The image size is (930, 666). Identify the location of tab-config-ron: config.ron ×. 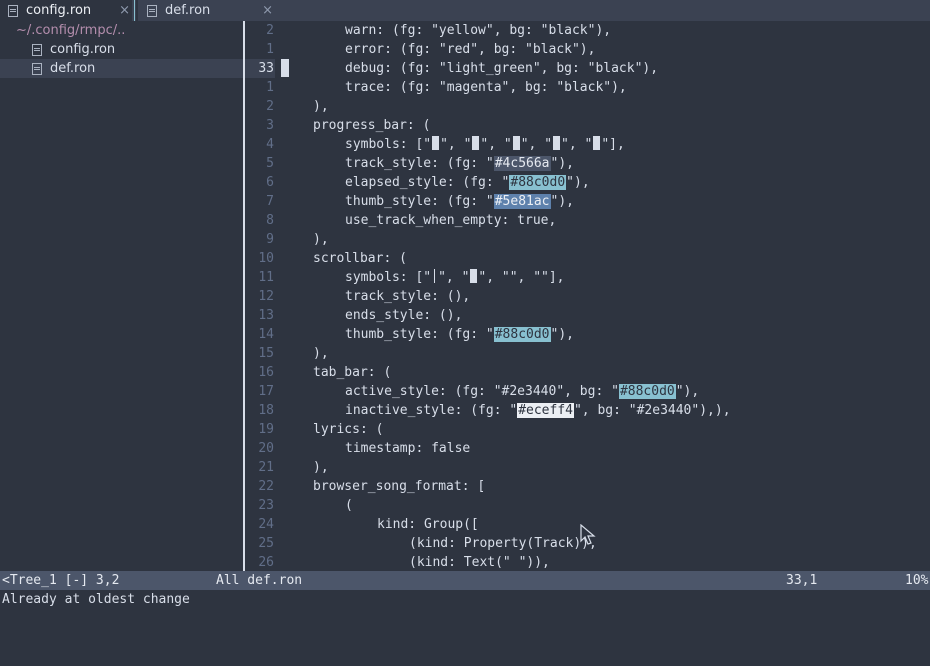
(69, 10).